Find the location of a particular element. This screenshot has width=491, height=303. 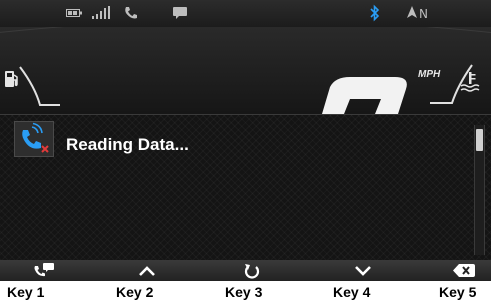

compass-heading: N is located at coordinates (424, 14).